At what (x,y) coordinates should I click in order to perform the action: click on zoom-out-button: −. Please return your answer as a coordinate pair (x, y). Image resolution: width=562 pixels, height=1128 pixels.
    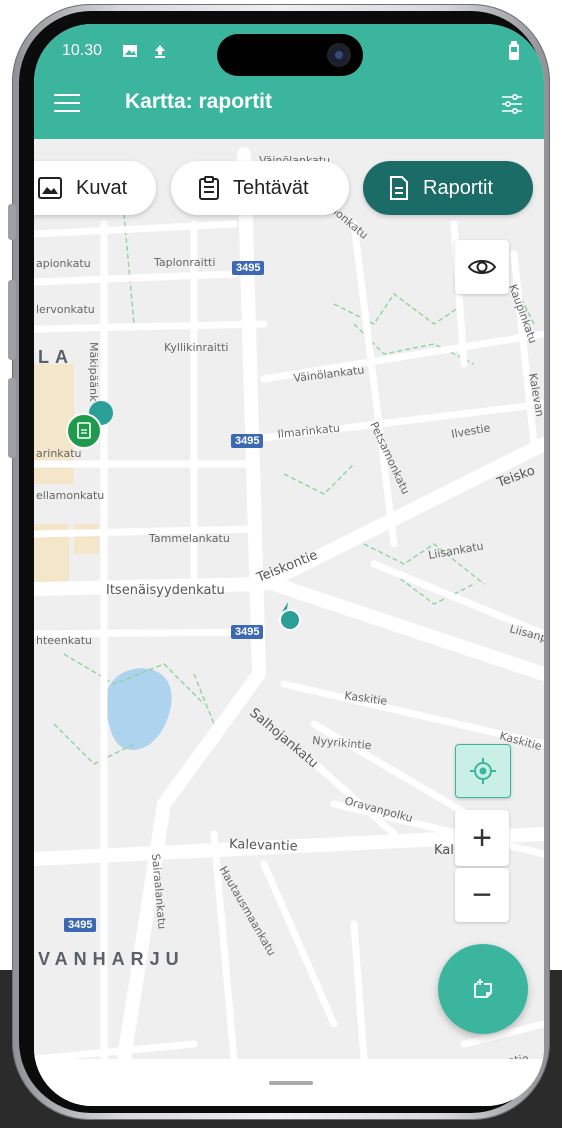
    Looking at the image, I should click on (482, 895).